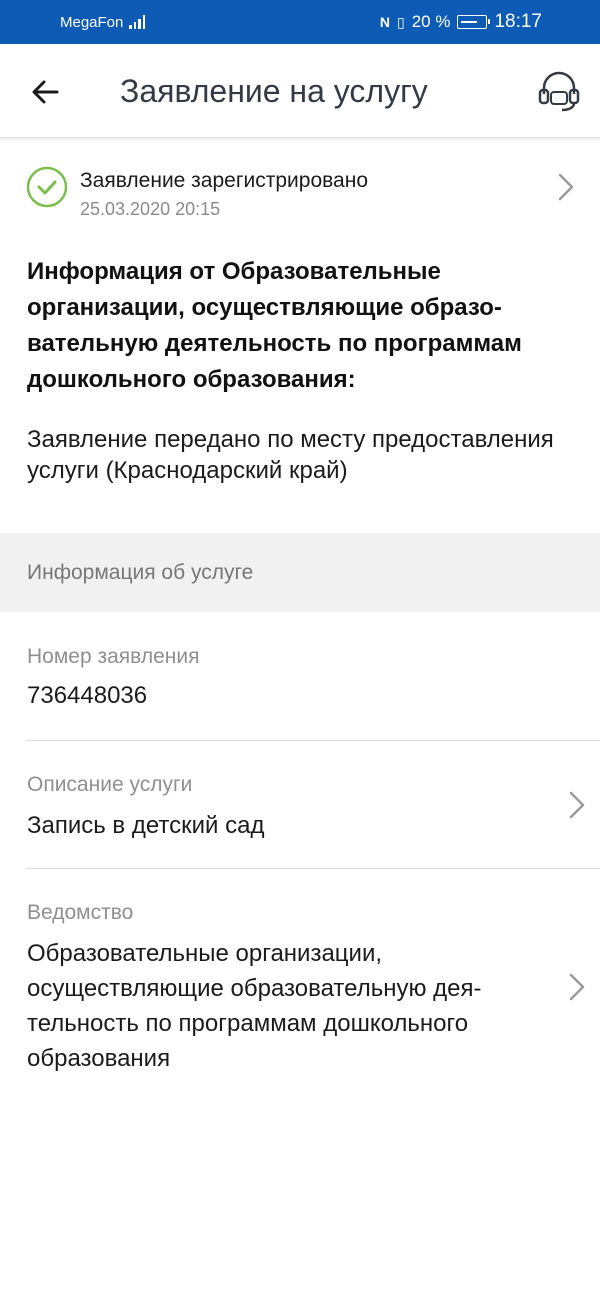 The image size is (600, 1298). I want to click on field-value: Запись в детский сад, so click(146, 825).